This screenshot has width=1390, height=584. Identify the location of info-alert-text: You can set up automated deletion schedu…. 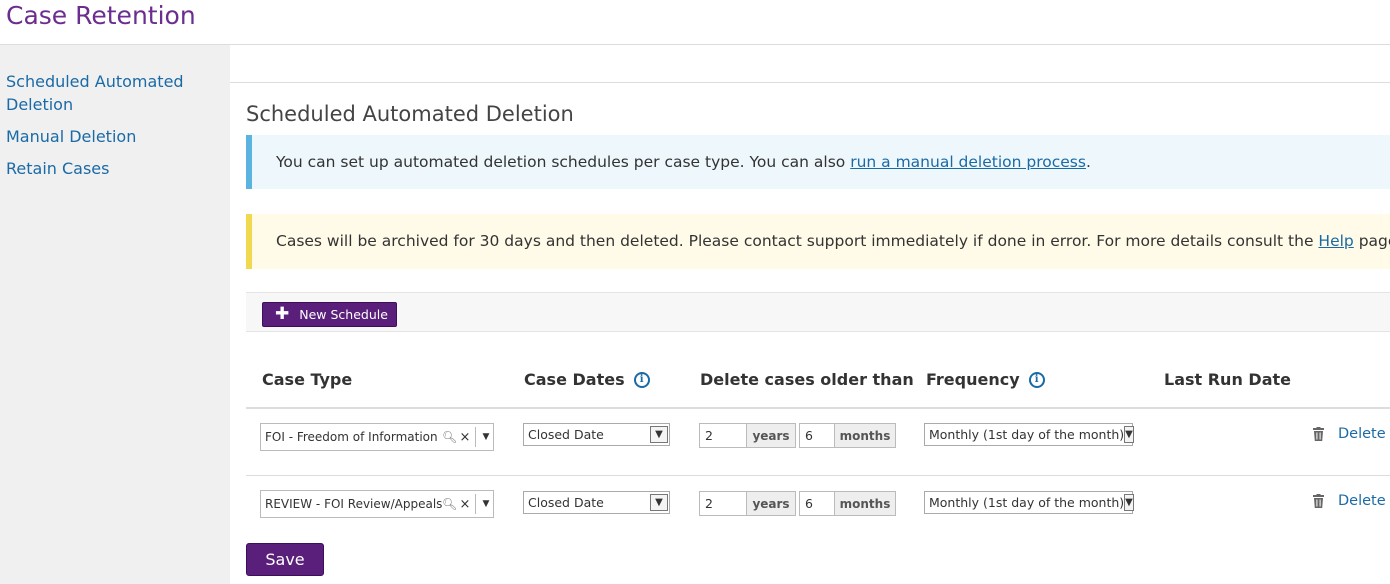
(563, 162).